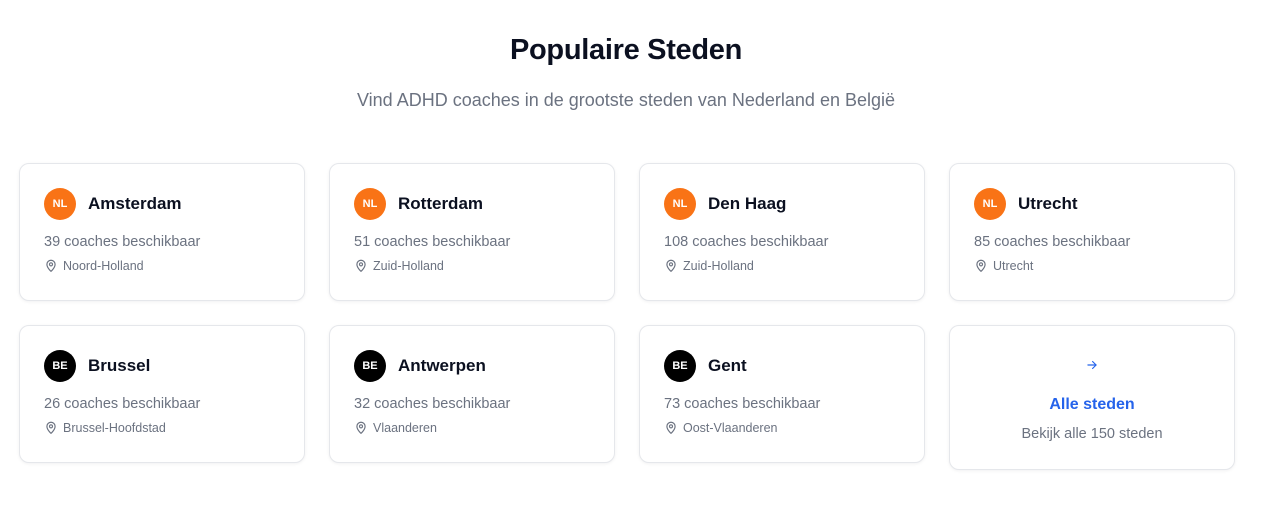 This screenshot has height=516, width=1271. I want to click on region-name: Utrecht, so click(1013, 266).